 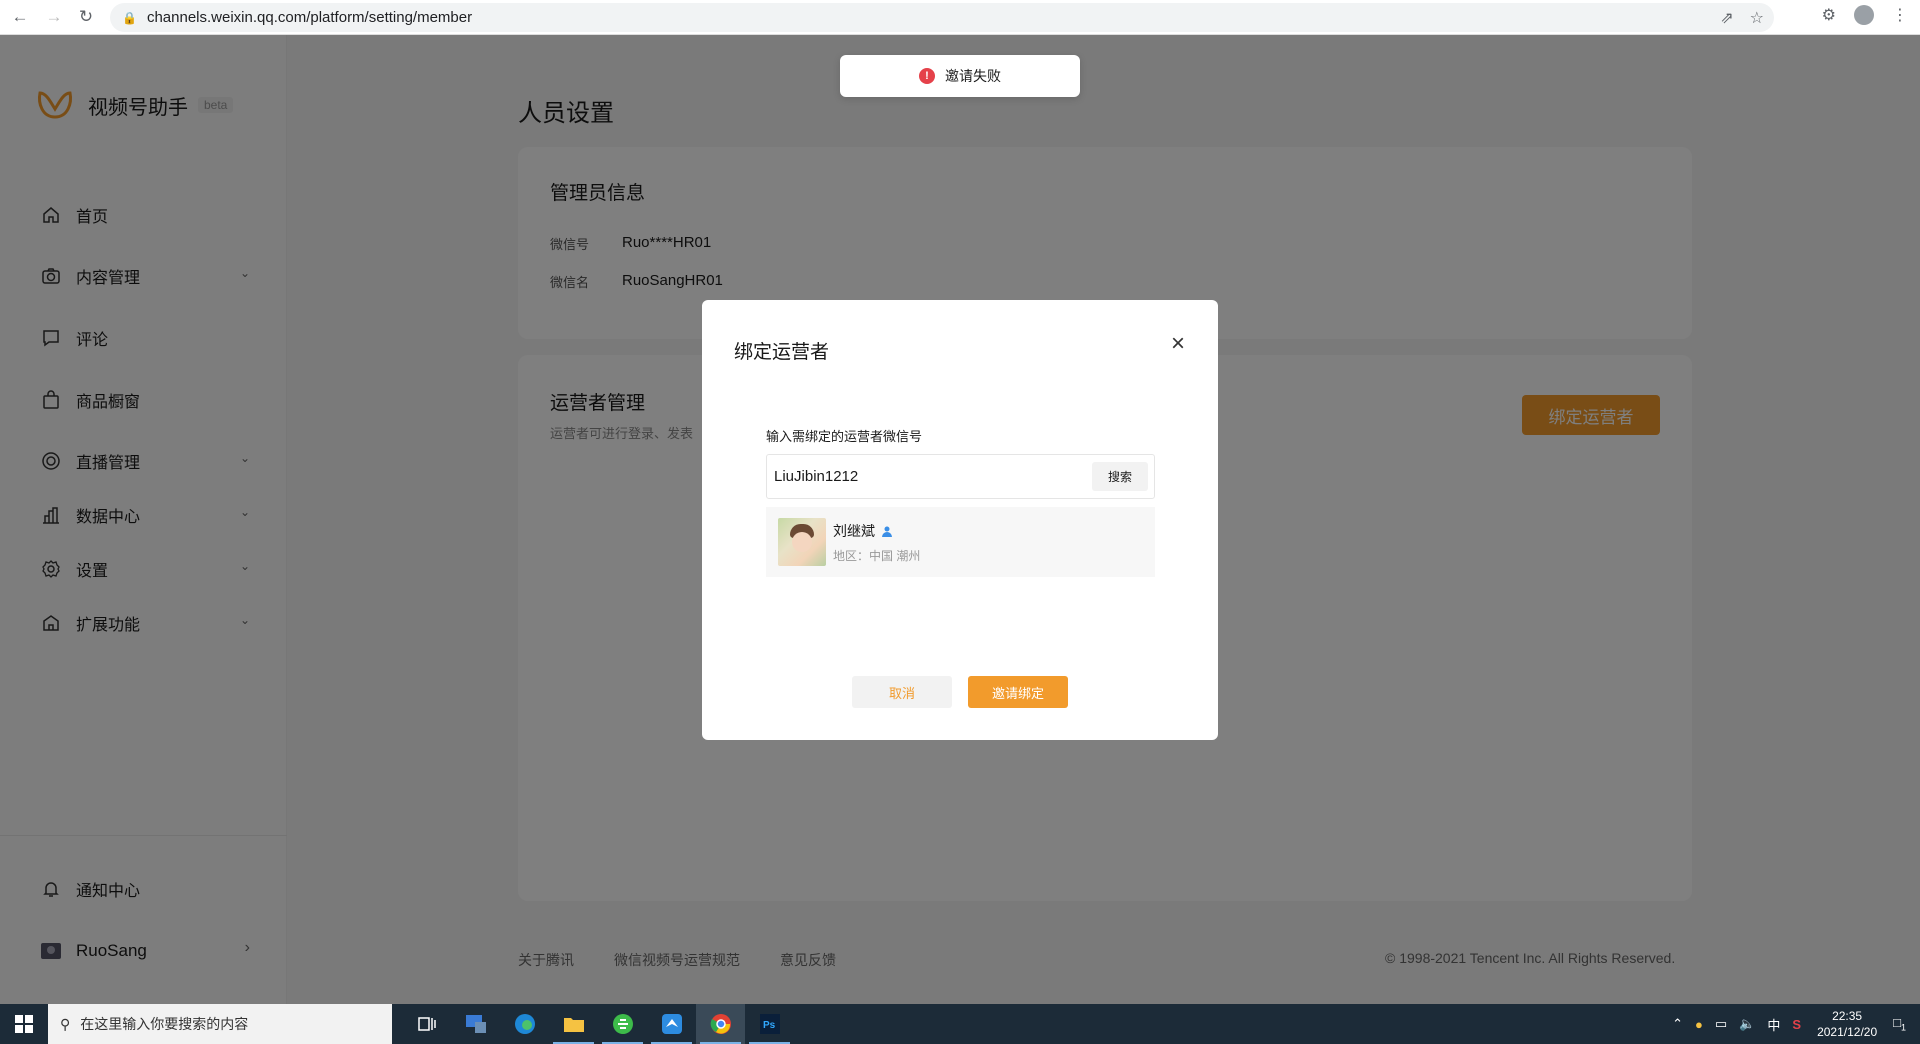 I want to click on dialog-title: 绑定运营者, so click(x=782, y=352).